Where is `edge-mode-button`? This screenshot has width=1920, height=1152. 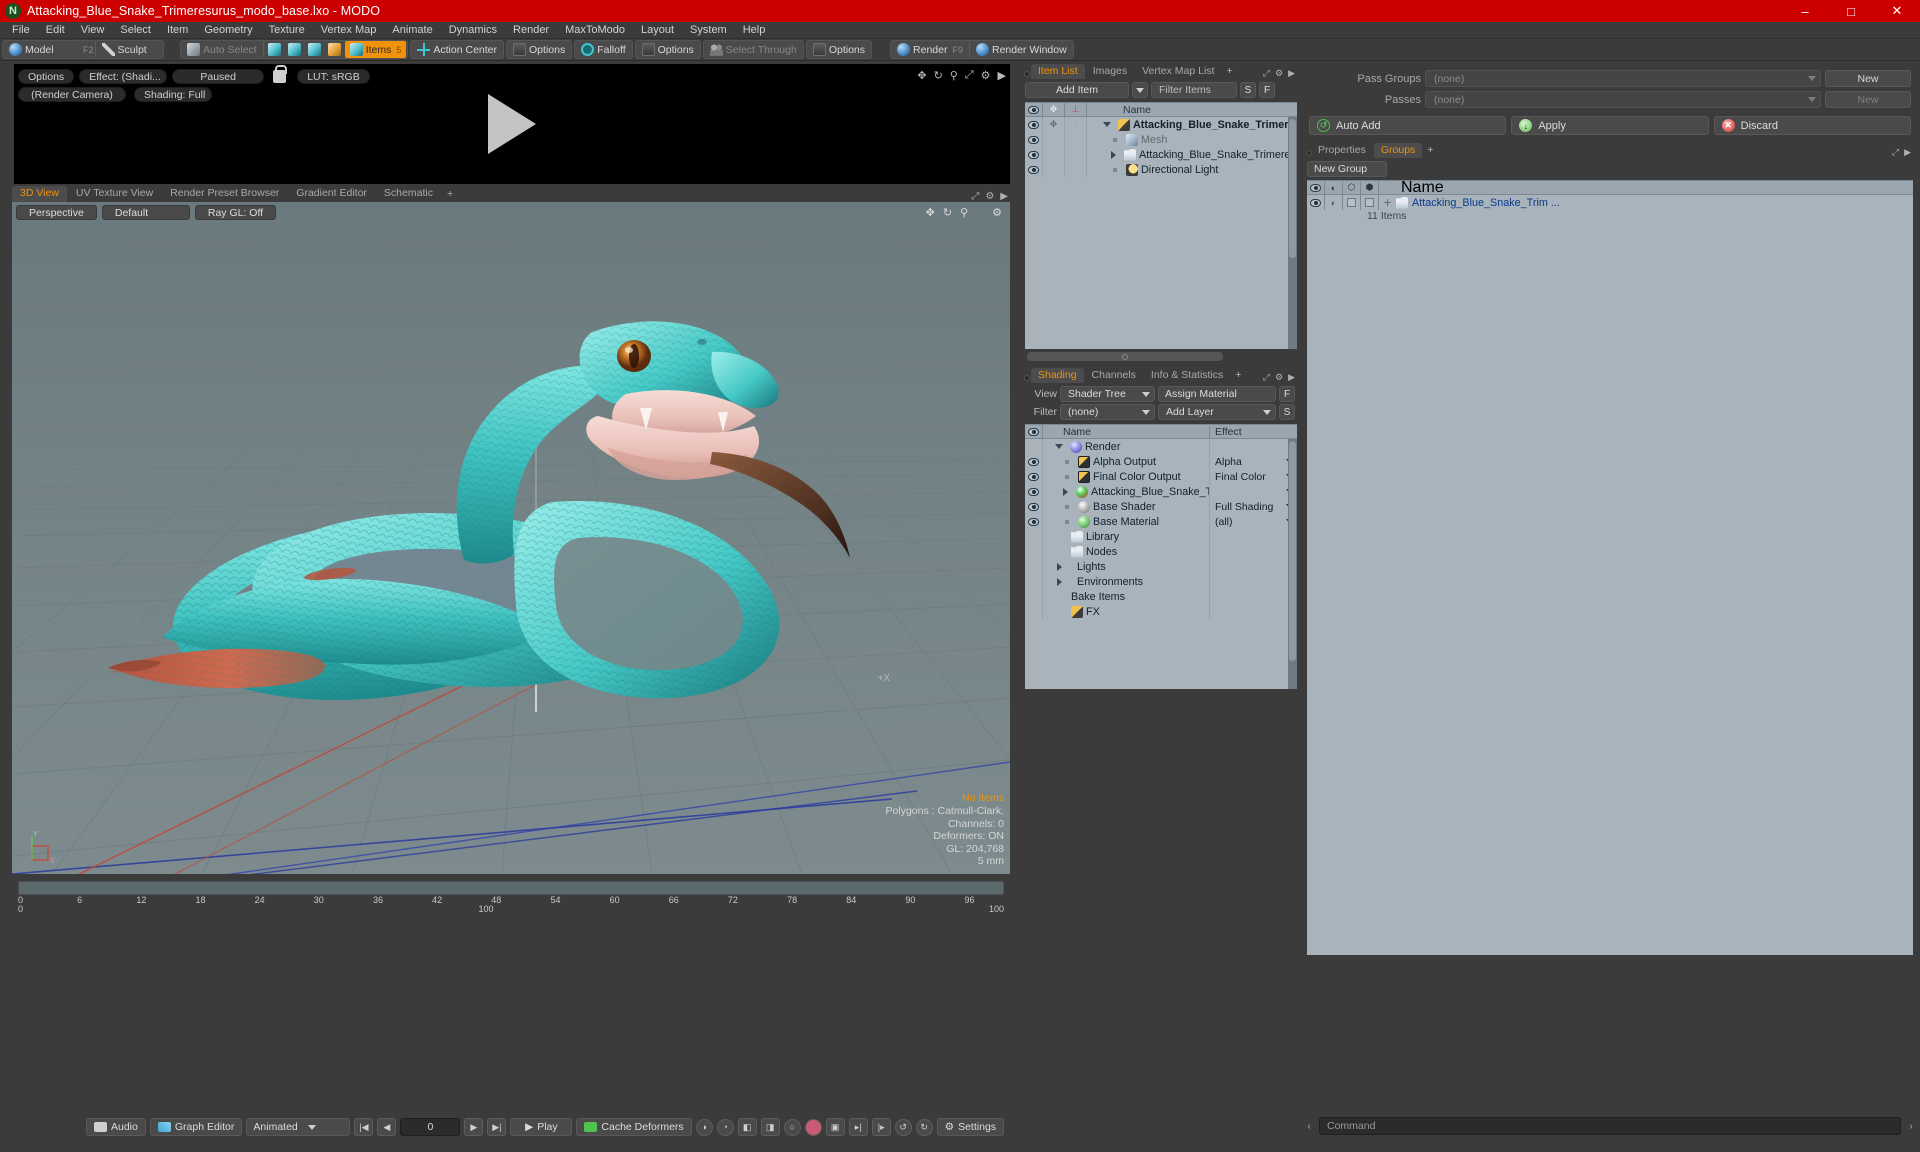
edge-mode-button is located at coordinates (294, 49).